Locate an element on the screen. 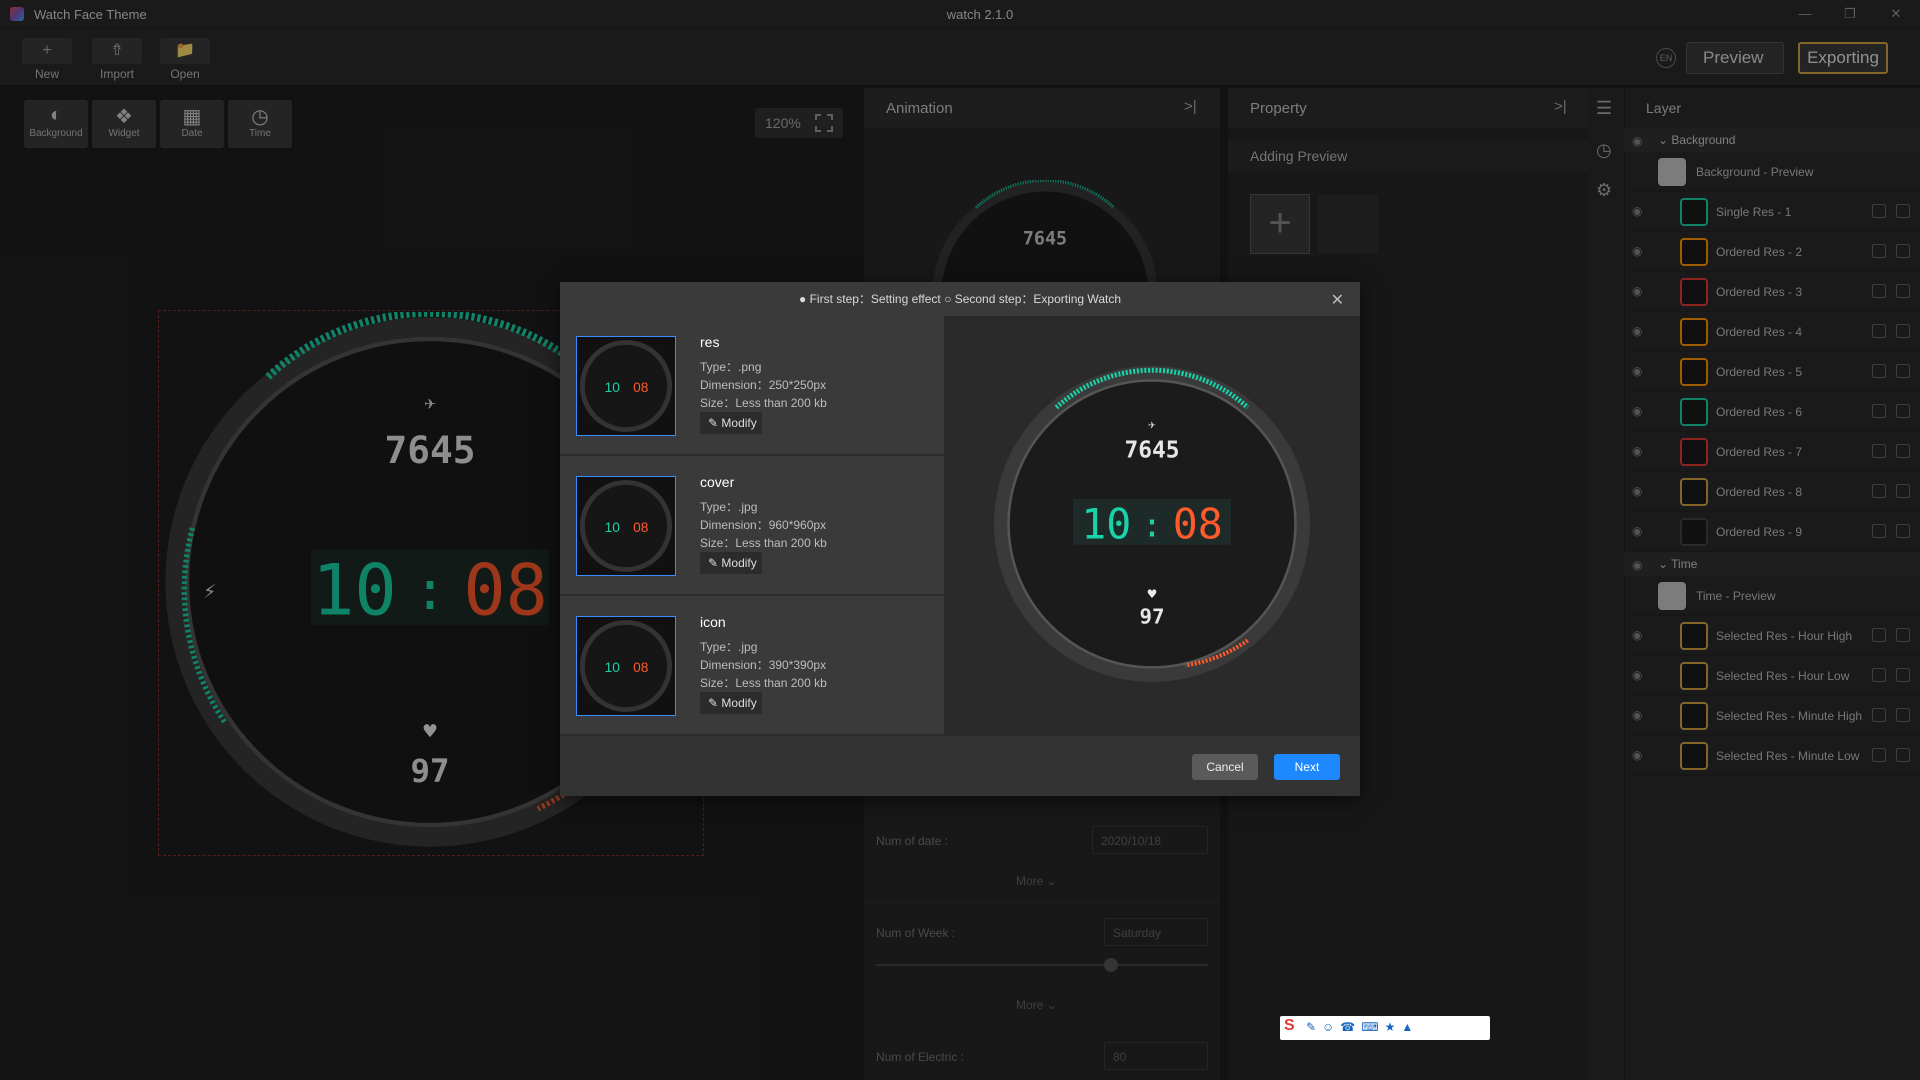 This screenshot has height=1080, width=1920. asset-dimension: Dimension：960*960px is located at coordinates (763, 525).